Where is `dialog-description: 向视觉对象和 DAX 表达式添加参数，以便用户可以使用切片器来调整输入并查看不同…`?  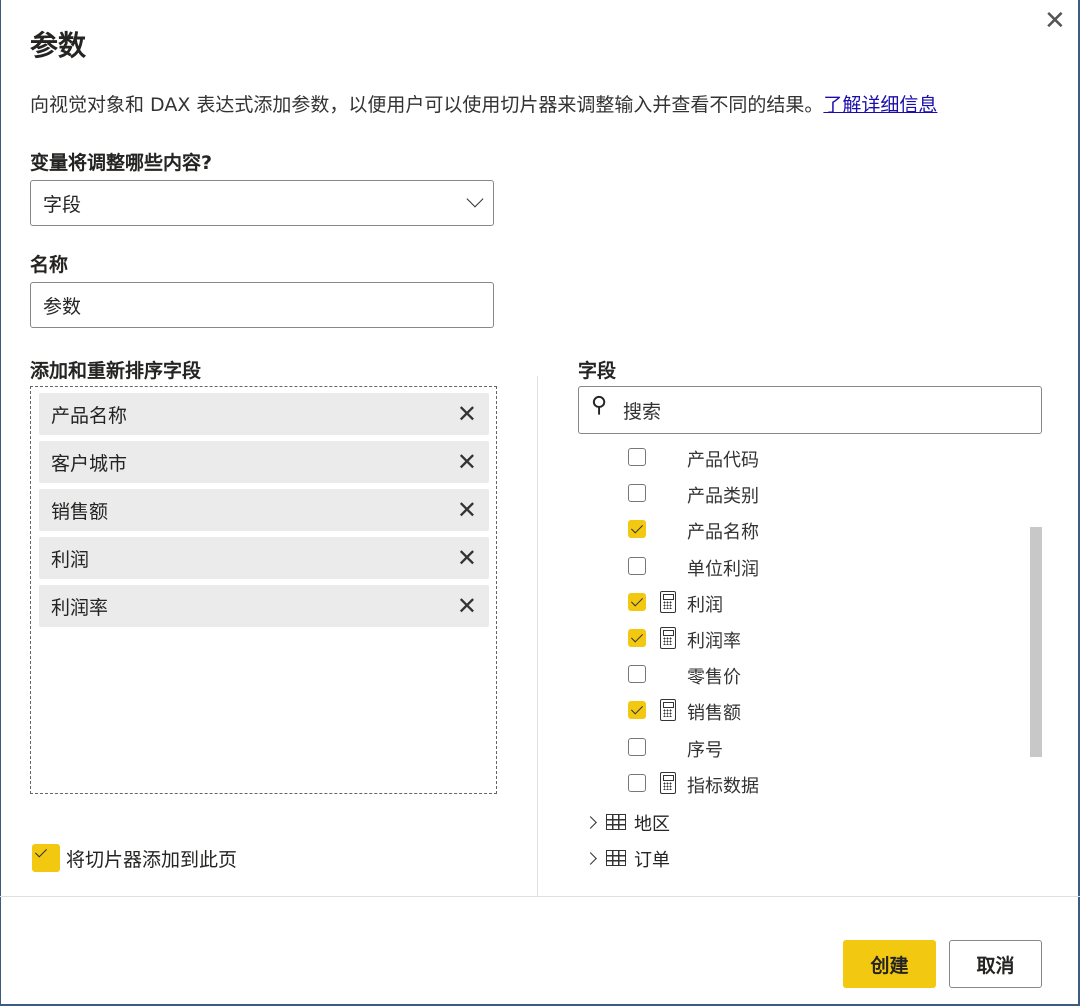
dialog-description: 向视觉对象和 DAX 表达式添加参数，以便用户可以使用切片器来调整输入并查看不同… is located at coordinates (483, 103).